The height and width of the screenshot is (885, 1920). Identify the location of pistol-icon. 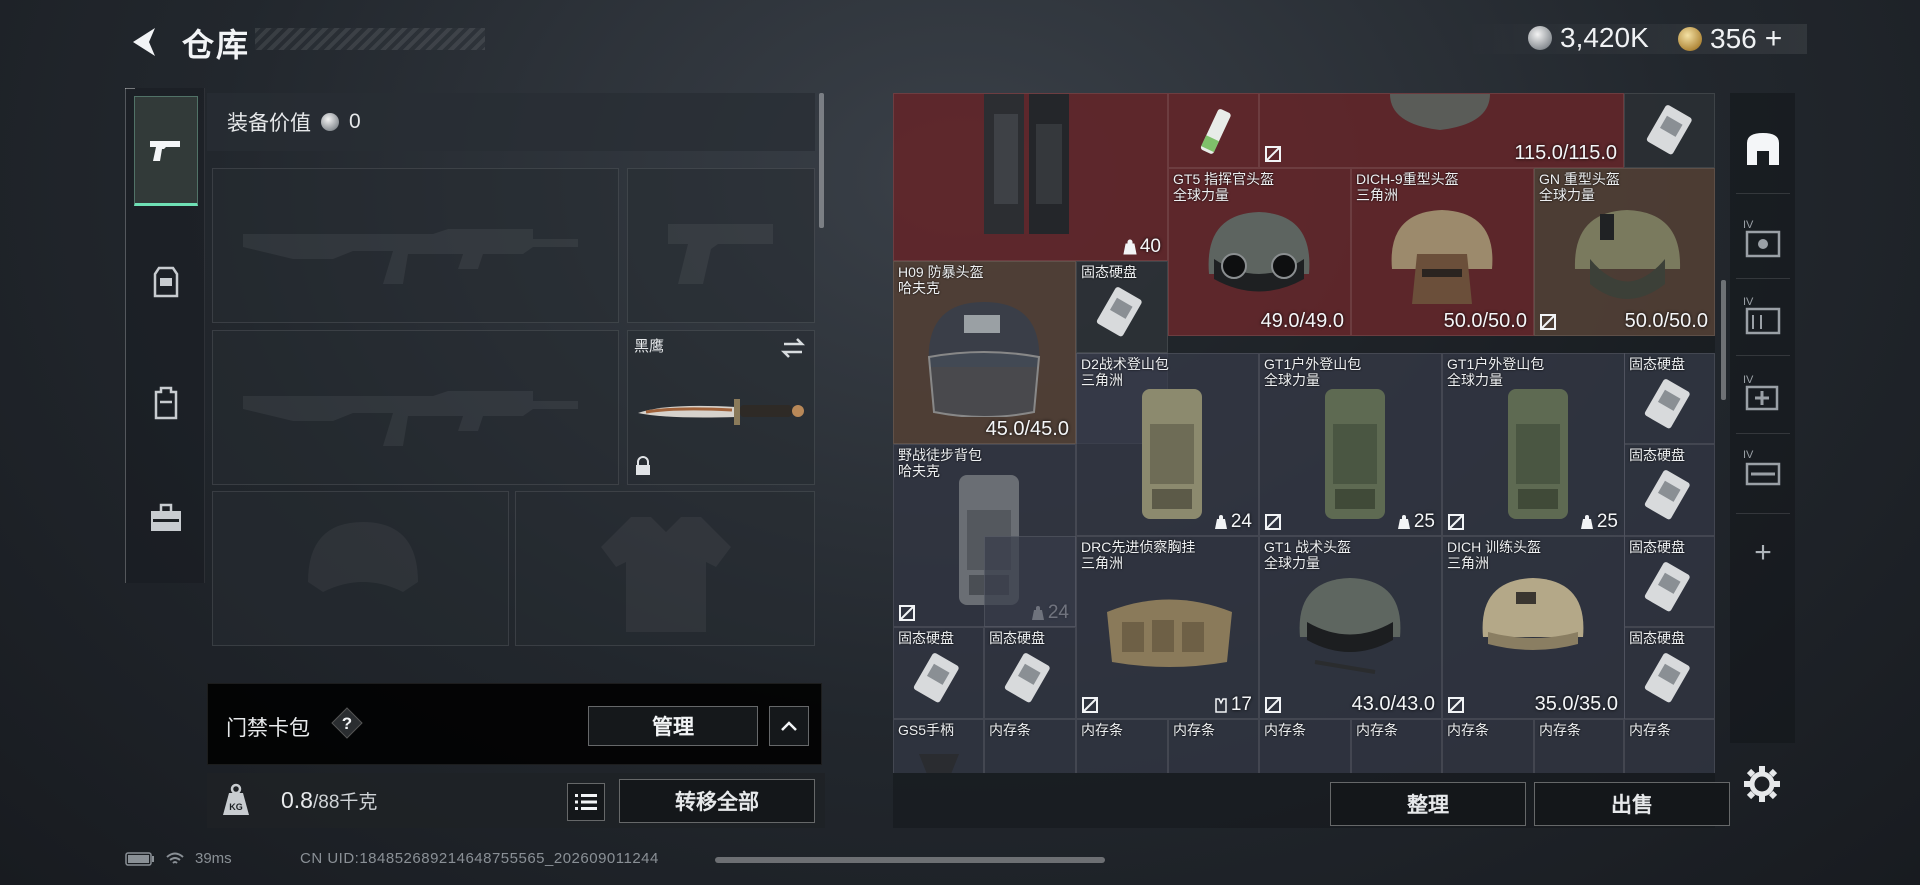
(165, 151).